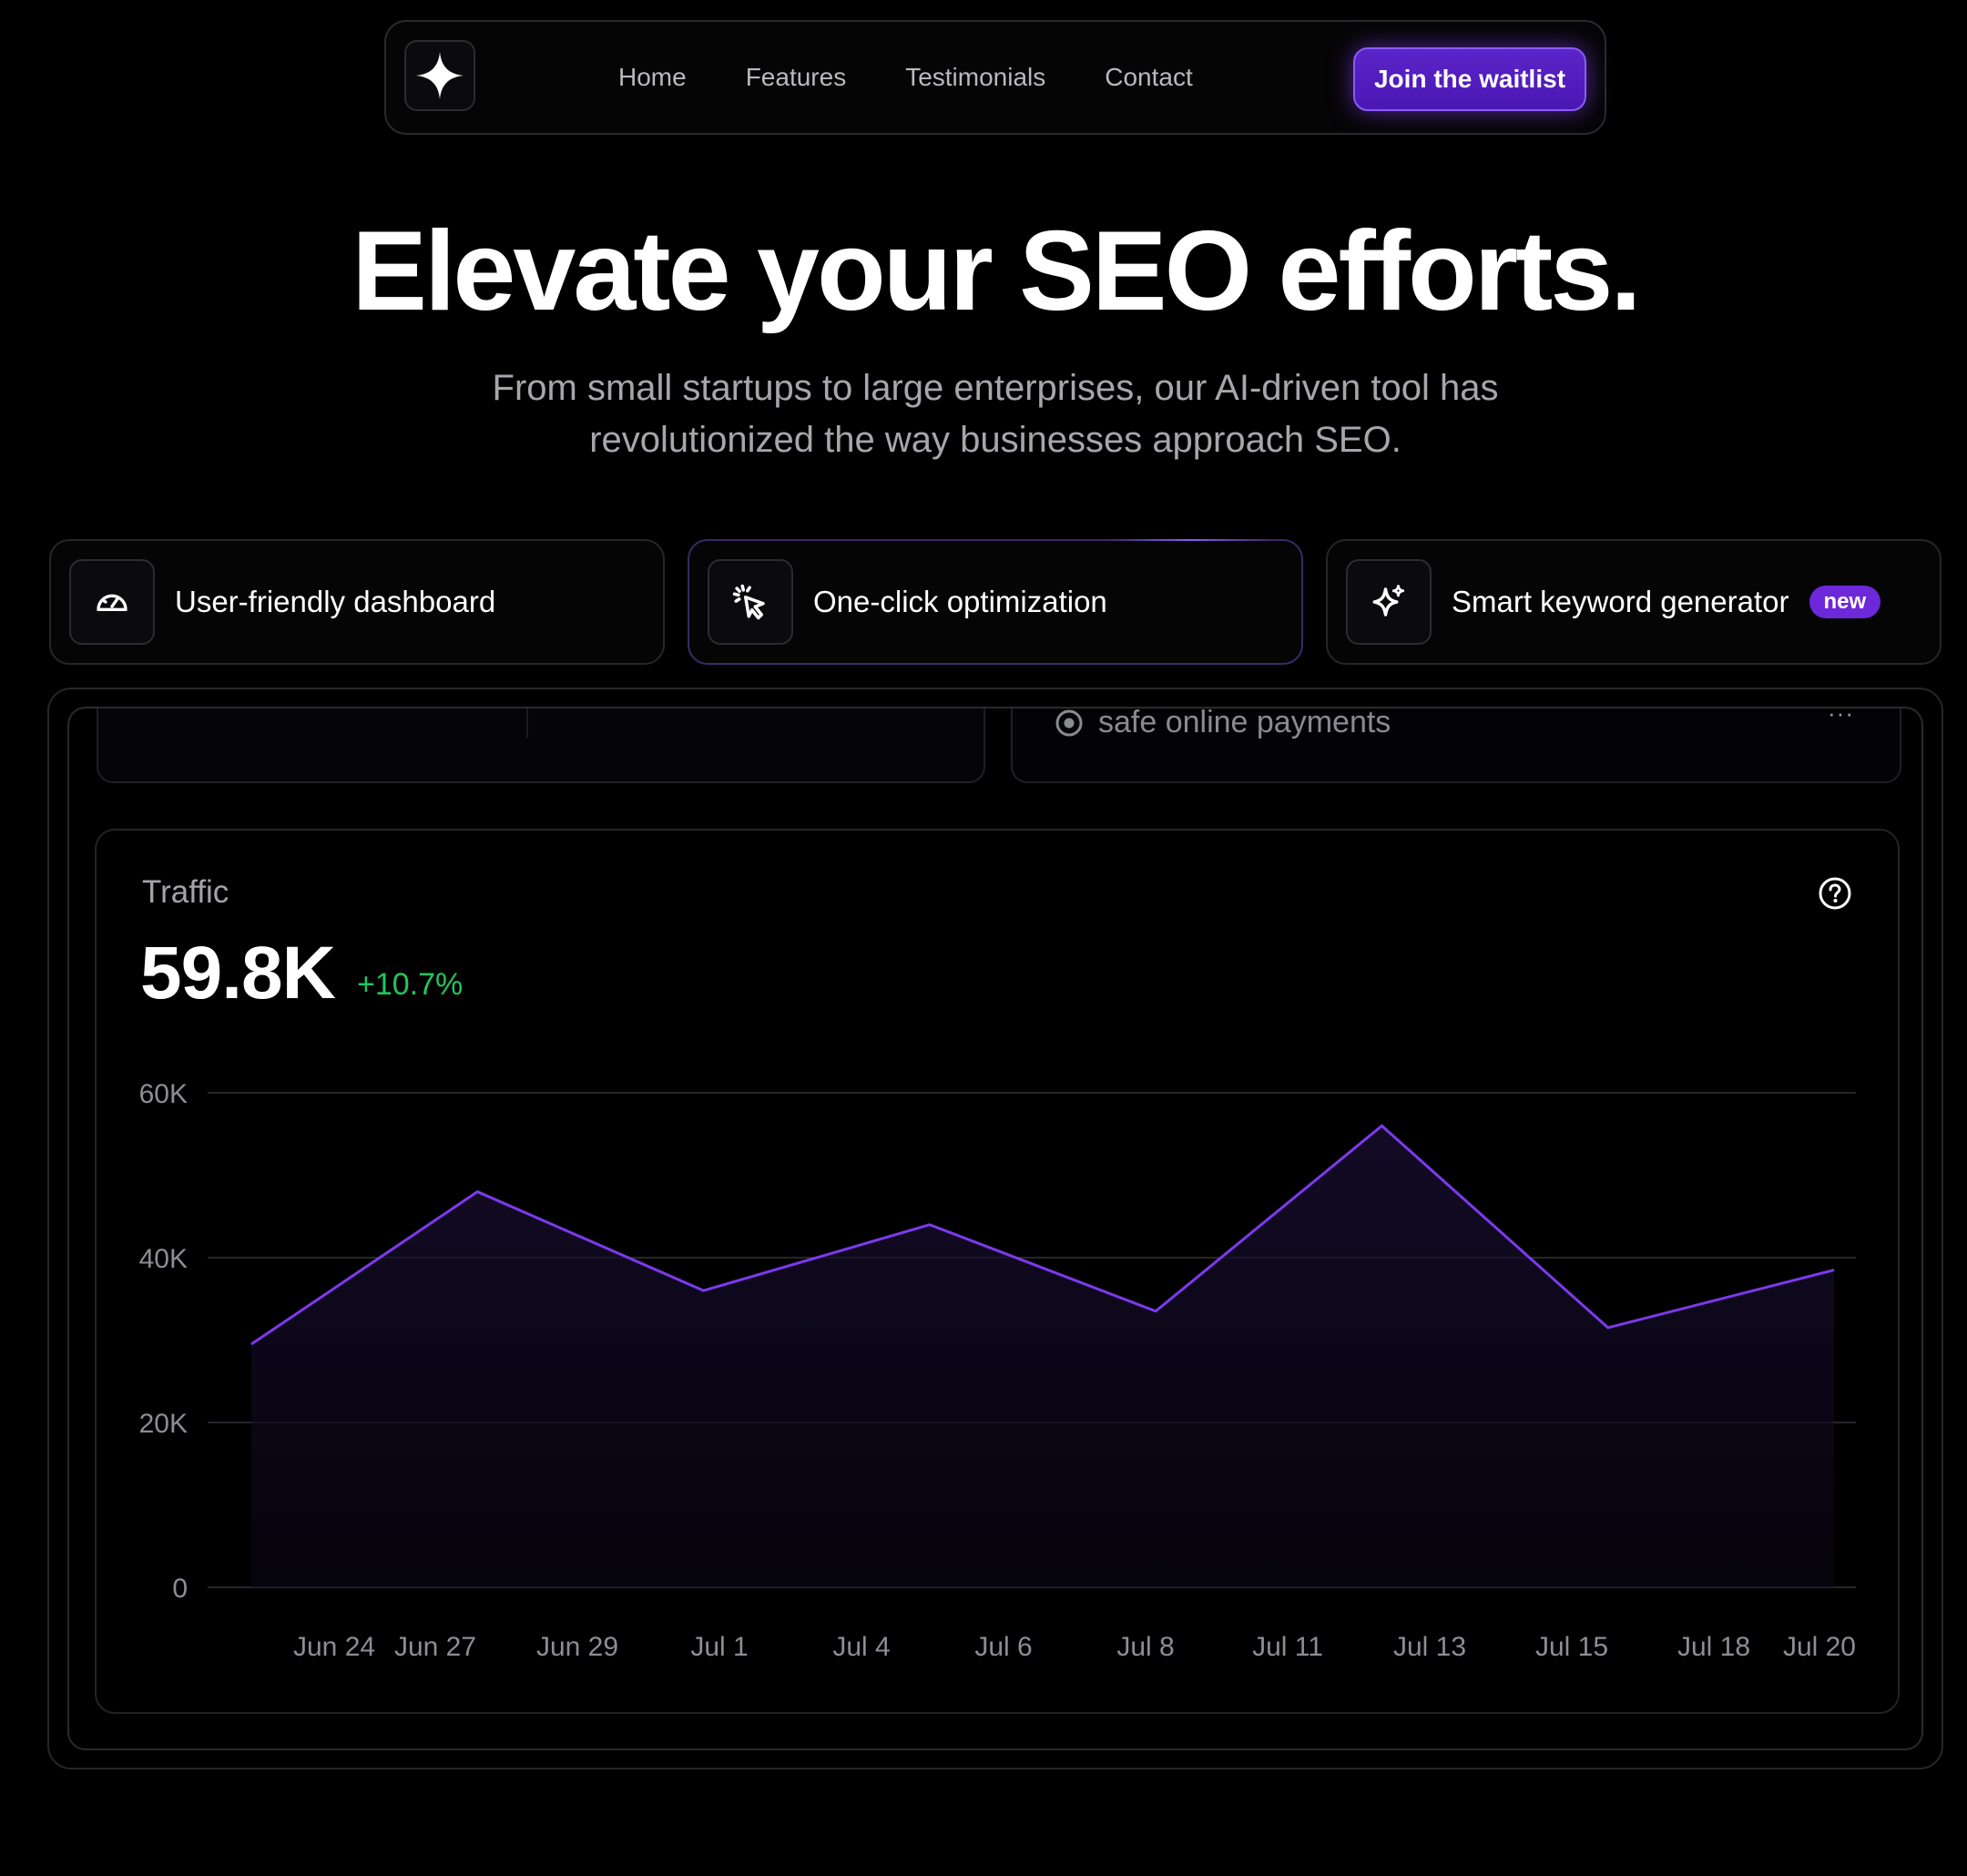  I want to click on y-tick-label: 0, so click(180, 1589).